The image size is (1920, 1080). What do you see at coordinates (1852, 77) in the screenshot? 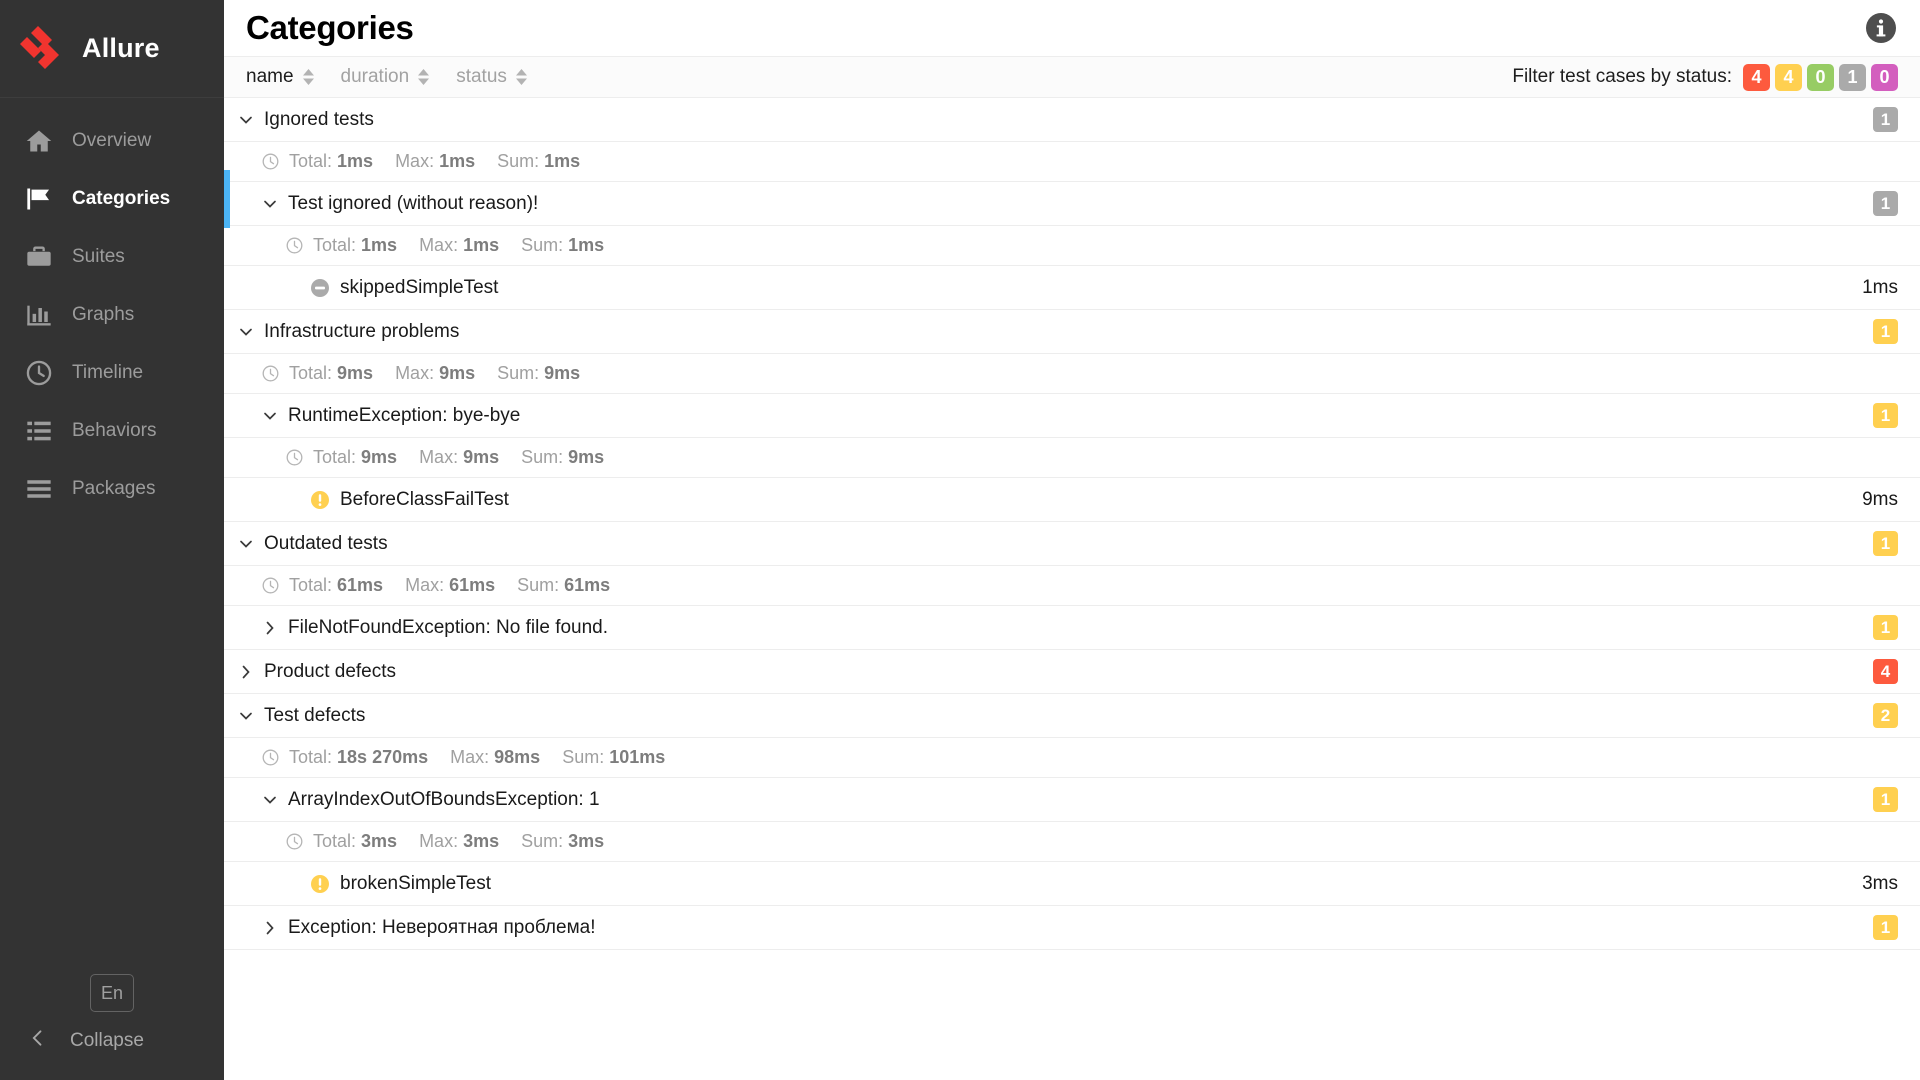
I see `status-filter-skipped: 1` at bounding box center [1852, 77].